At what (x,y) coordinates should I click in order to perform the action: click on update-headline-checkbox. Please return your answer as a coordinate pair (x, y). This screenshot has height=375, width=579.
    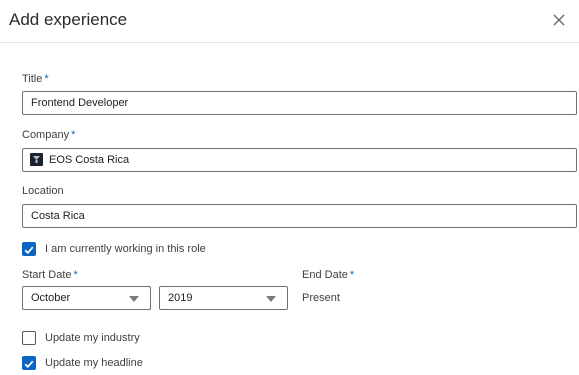
    Looking at the image, I should click on (29, 363).